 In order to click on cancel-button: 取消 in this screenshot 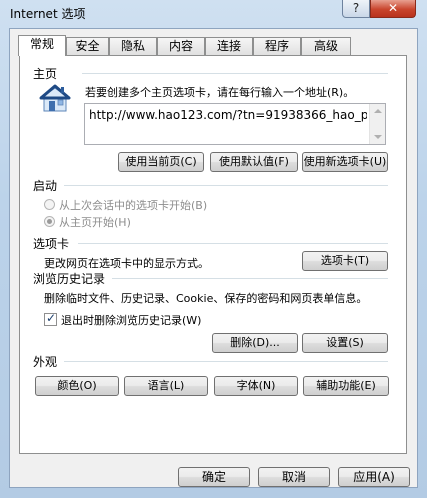, I will do `click(294, 477)`.